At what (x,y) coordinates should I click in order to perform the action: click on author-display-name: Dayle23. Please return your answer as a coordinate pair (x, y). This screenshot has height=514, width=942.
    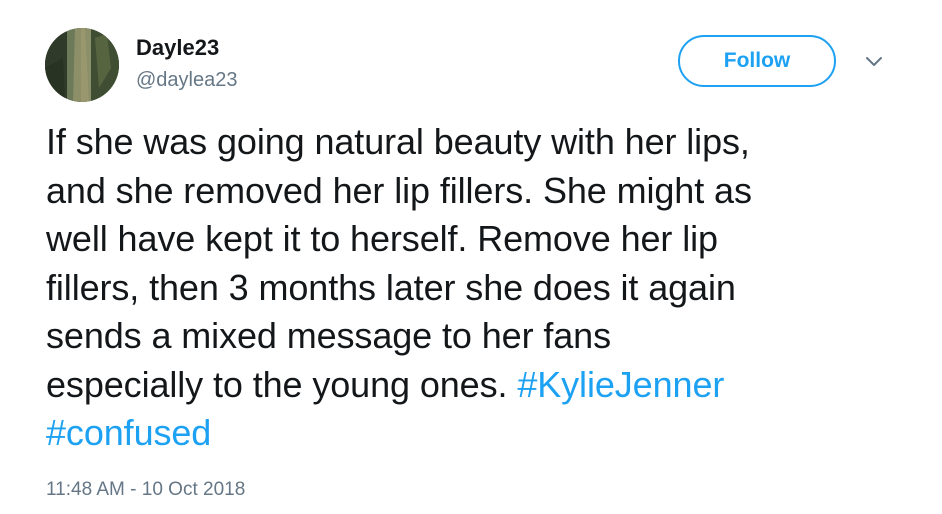
    Looking at the image, I should click on (177, 48).